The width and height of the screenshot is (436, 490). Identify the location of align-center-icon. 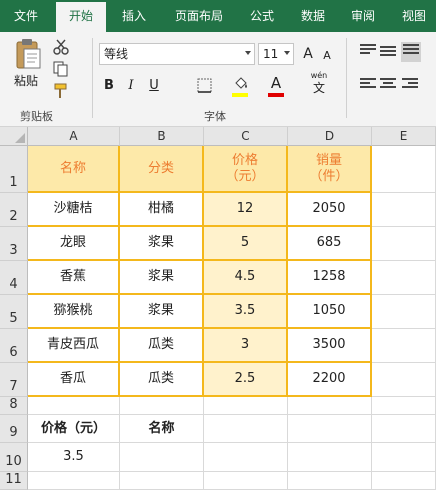
(388, 85).